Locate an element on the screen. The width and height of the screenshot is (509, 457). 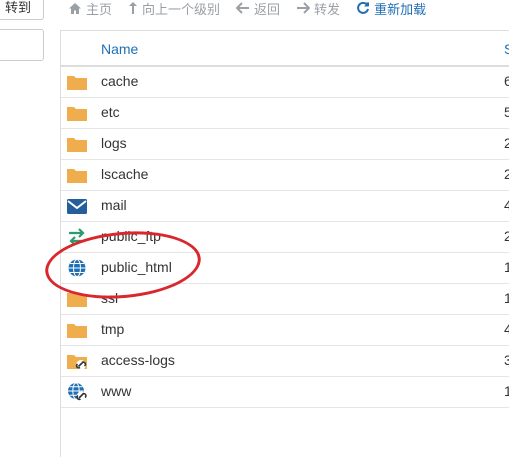
reload-button: 重新加载 is located at coordinates (391, 10).